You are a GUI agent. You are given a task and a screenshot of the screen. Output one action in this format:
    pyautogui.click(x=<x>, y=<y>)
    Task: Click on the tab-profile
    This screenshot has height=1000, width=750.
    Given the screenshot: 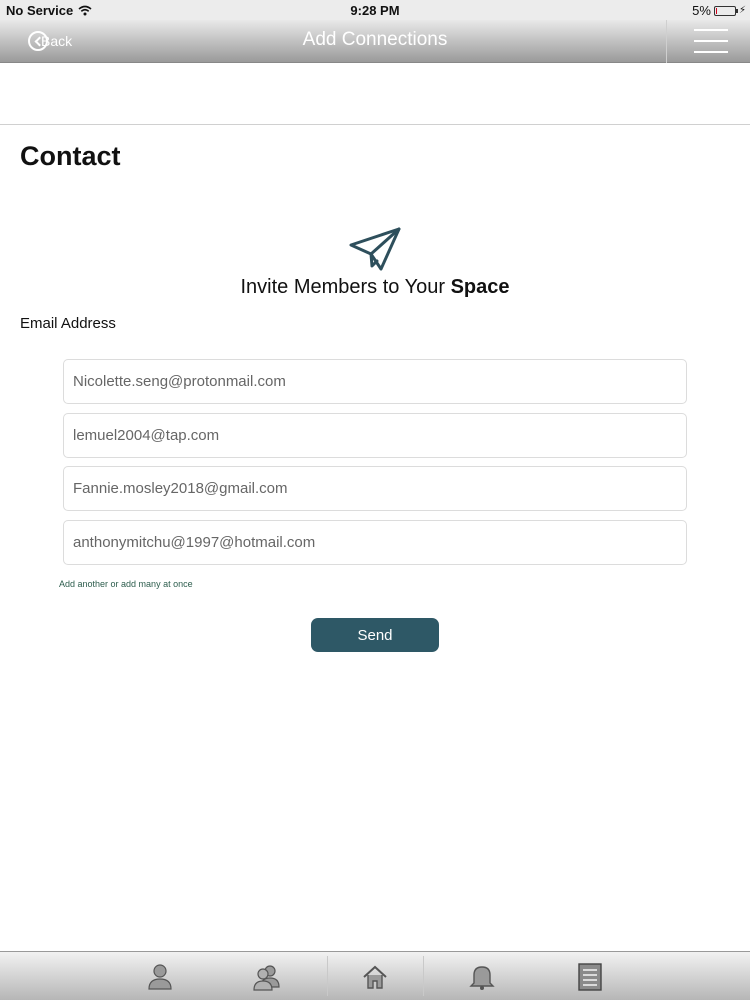 What is the action you would take?
    pyautogui.click(x=160, y=976)
    